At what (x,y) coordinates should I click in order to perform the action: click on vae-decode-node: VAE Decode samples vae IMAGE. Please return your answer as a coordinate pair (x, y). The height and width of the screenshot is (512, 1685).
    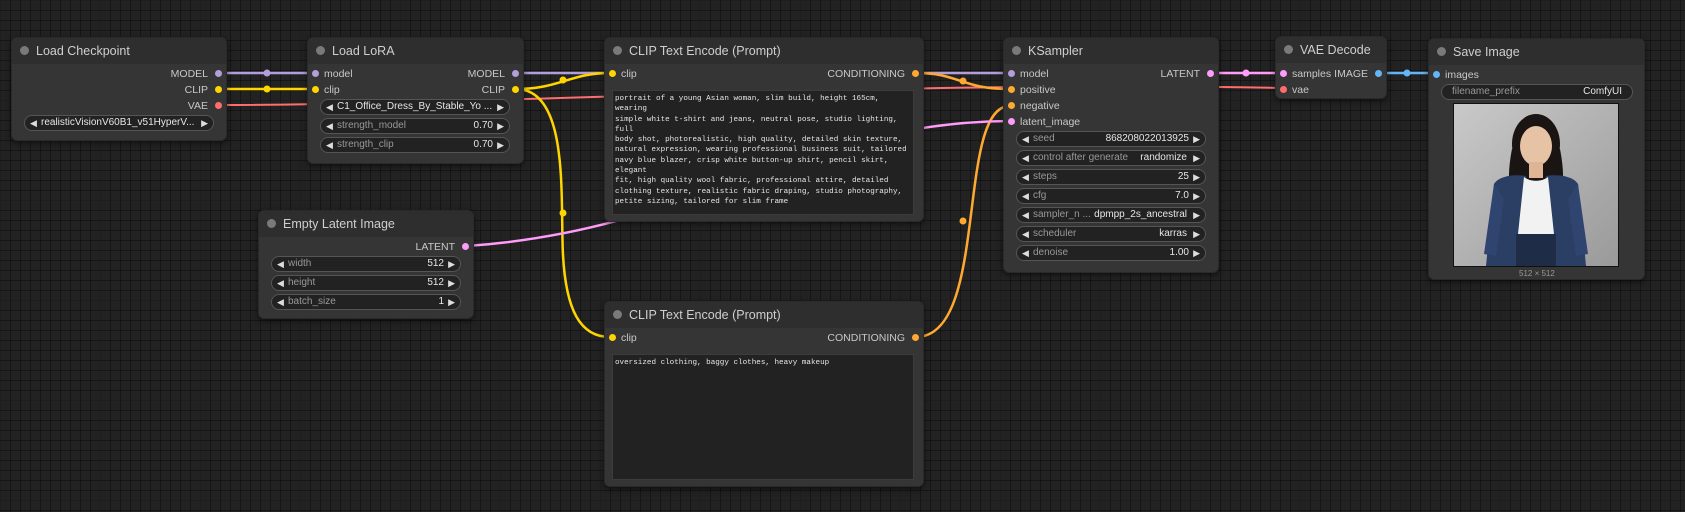
    Looking at the image, I should click on (1331, 67).